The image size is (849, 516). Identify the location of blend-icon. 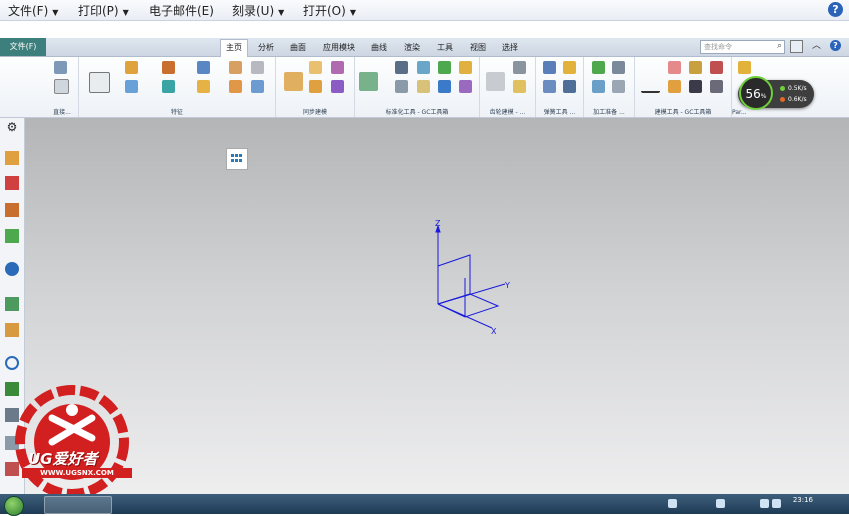
(203, 67).